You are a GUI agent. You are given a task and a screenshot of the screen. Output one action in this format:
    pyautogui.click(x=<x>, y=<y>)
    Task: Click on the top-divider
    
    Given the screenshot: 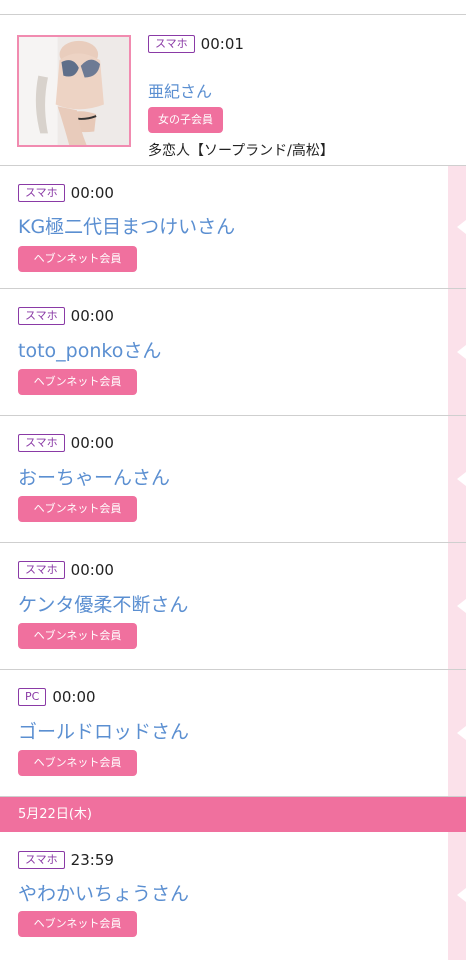 What is the action you would take?
    pyautogui.click(x=233, y=7)
    